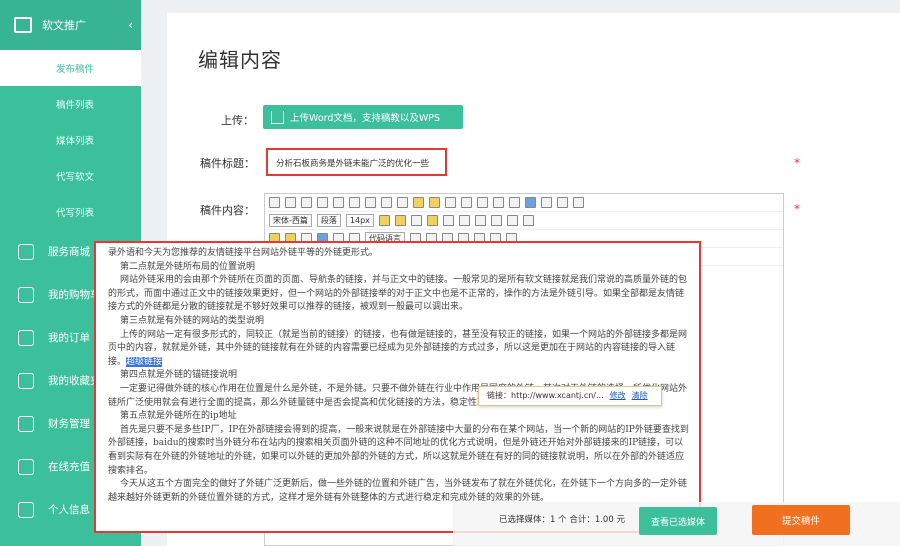 The height and width of the screenshot is (546, 900). Describe the element at coordinates (498, 202) in the screenshot. I see `ordered-list-icon` at that location.